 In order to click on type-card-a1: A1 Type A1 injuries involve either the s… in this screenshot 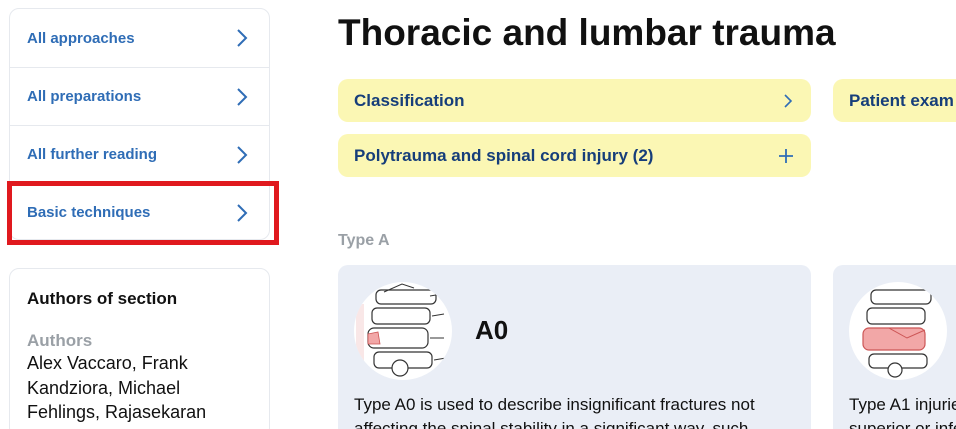, I will do `click(894, 347)`.